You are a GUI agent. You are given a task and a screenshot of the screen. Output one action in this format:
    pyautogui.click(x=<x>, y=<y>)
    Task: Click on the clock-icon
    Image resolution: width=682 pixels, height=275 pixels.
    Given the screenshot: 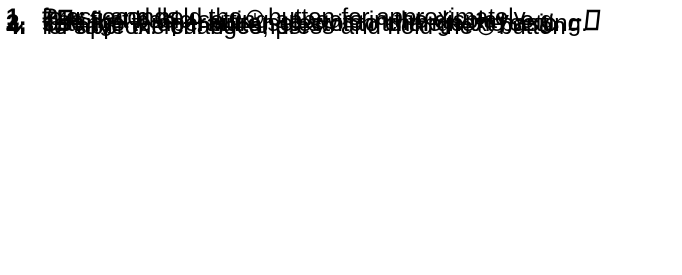 What is the action you would take?
    pyautogui.click(x=486, y=28)
    